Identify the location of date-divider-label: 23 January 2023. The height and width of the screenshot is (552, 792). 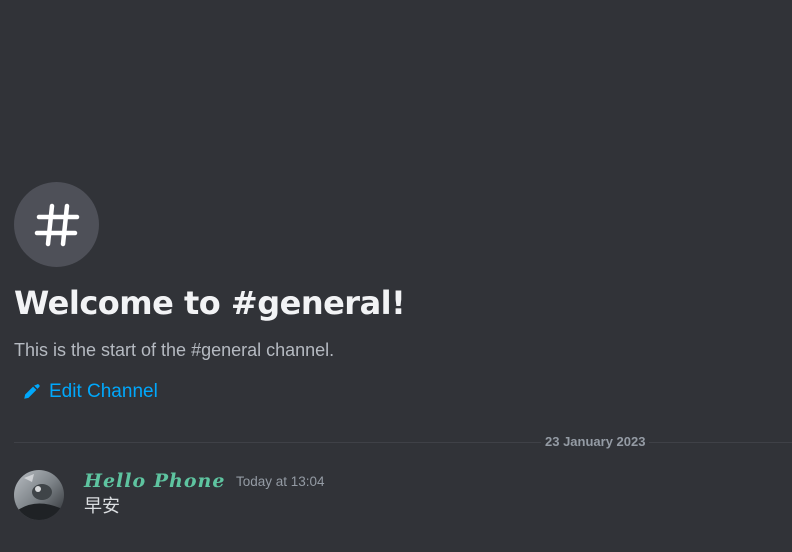
(595, 442).